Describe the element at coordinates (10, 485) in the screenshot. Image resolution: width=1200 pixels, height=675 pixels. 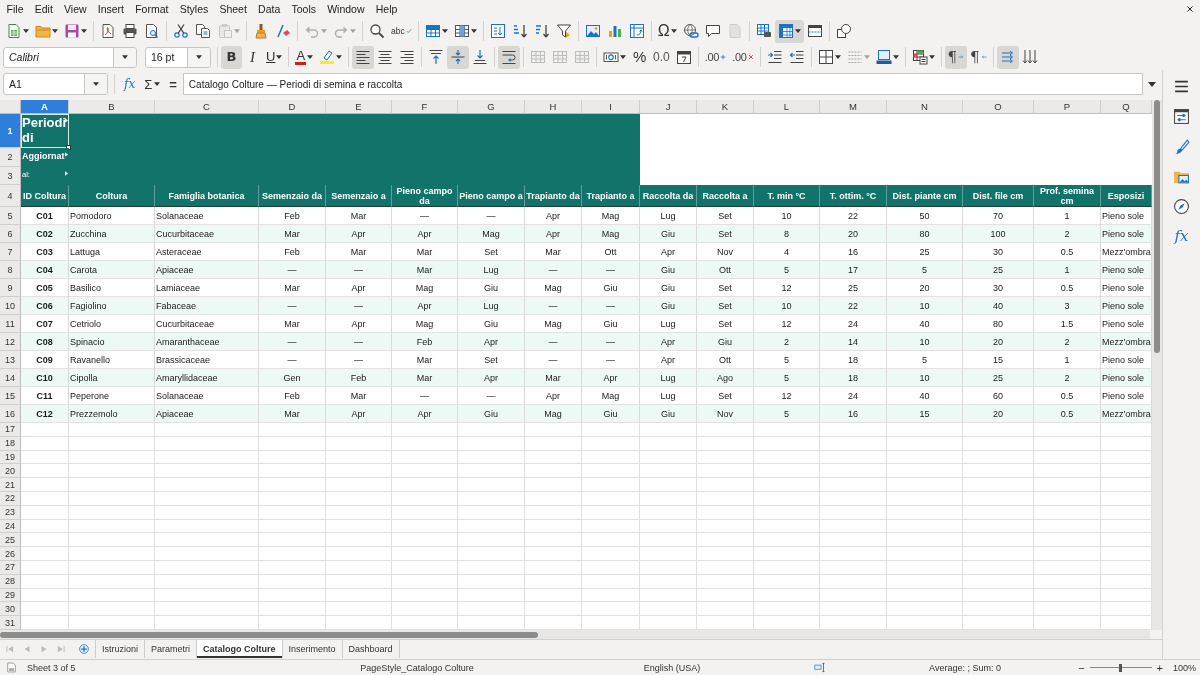
I see `row-header: 21` at that location.